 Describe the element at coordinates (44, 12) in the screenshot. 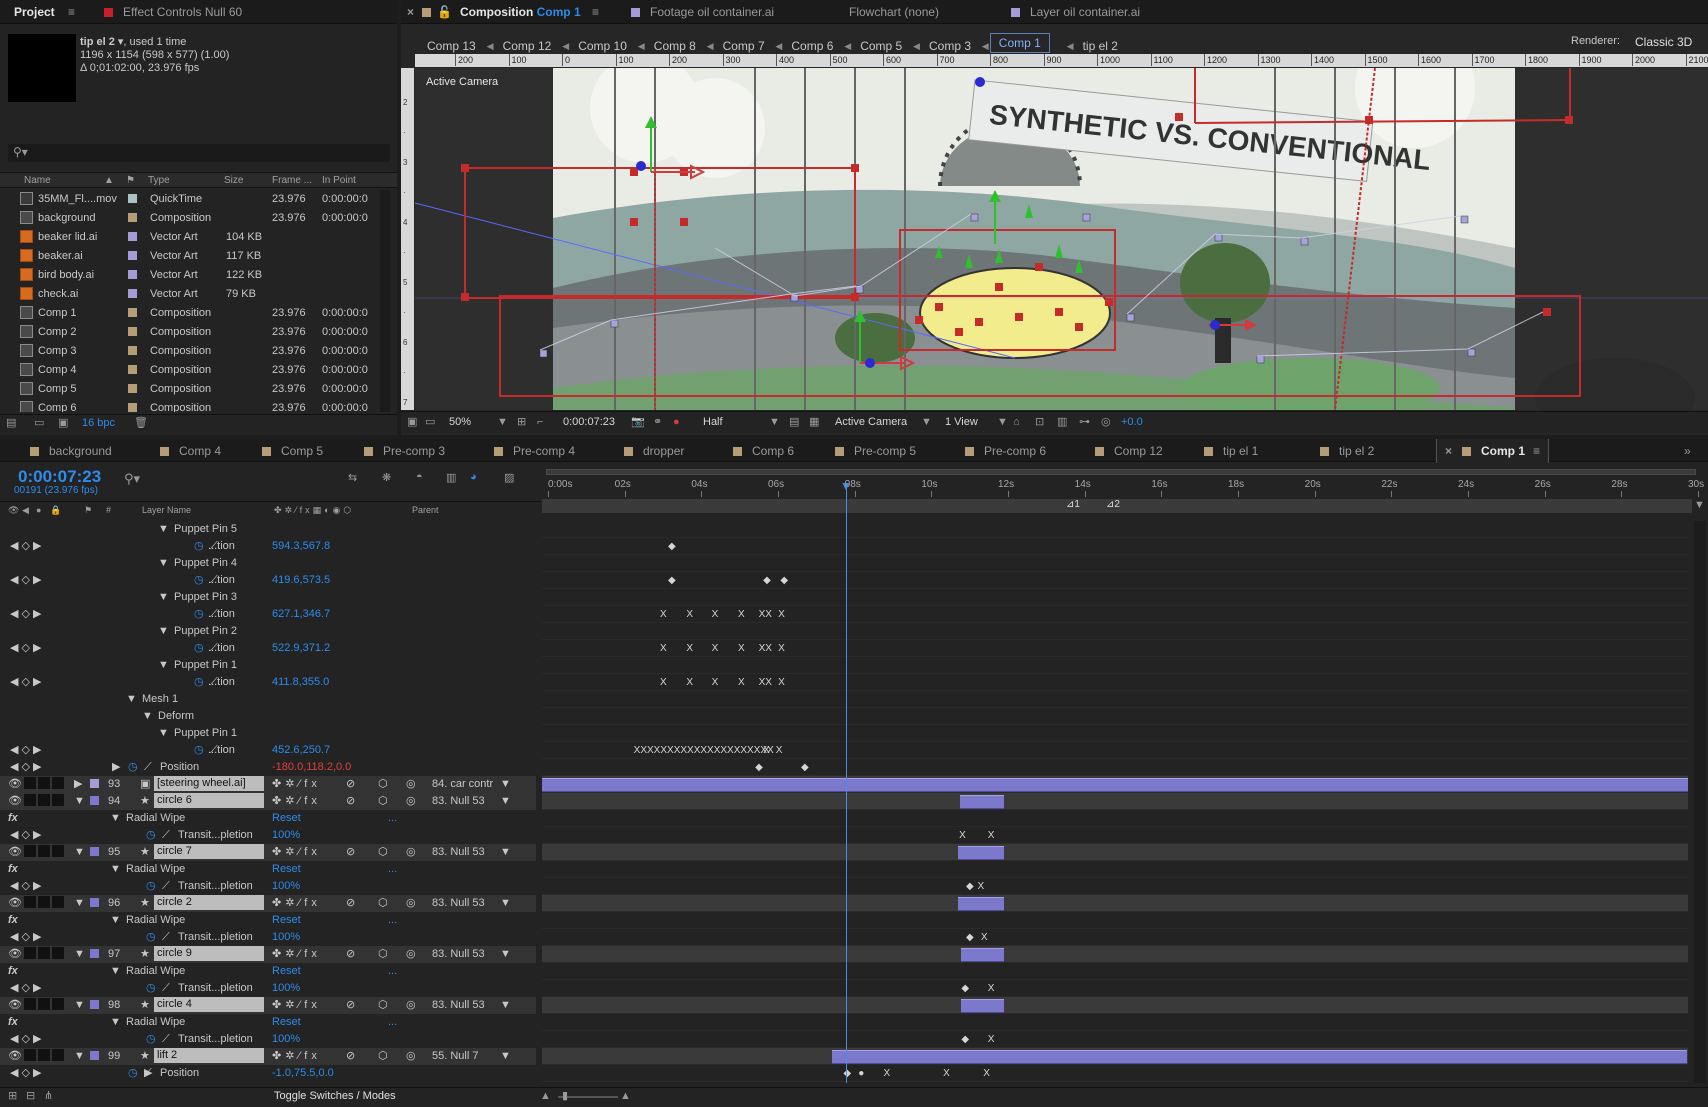

I see `tab-project: Project ≡` at that location.